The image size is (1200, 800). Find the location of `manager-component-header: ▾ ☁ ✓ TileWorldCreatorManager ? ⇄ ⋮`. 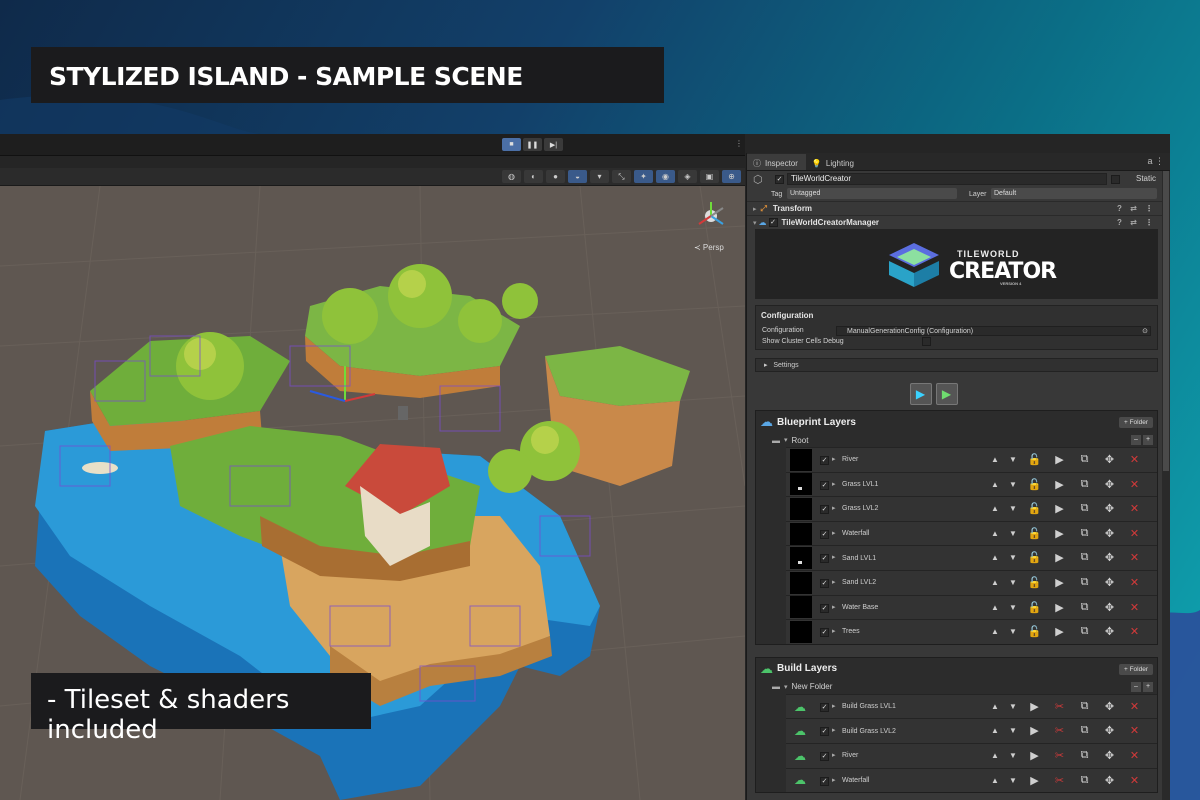

manager-component-header: ▾ ☁ ✓ TileWorldCreatorManager ? ⇄ ⋮ is located at coordinates (958, 222).